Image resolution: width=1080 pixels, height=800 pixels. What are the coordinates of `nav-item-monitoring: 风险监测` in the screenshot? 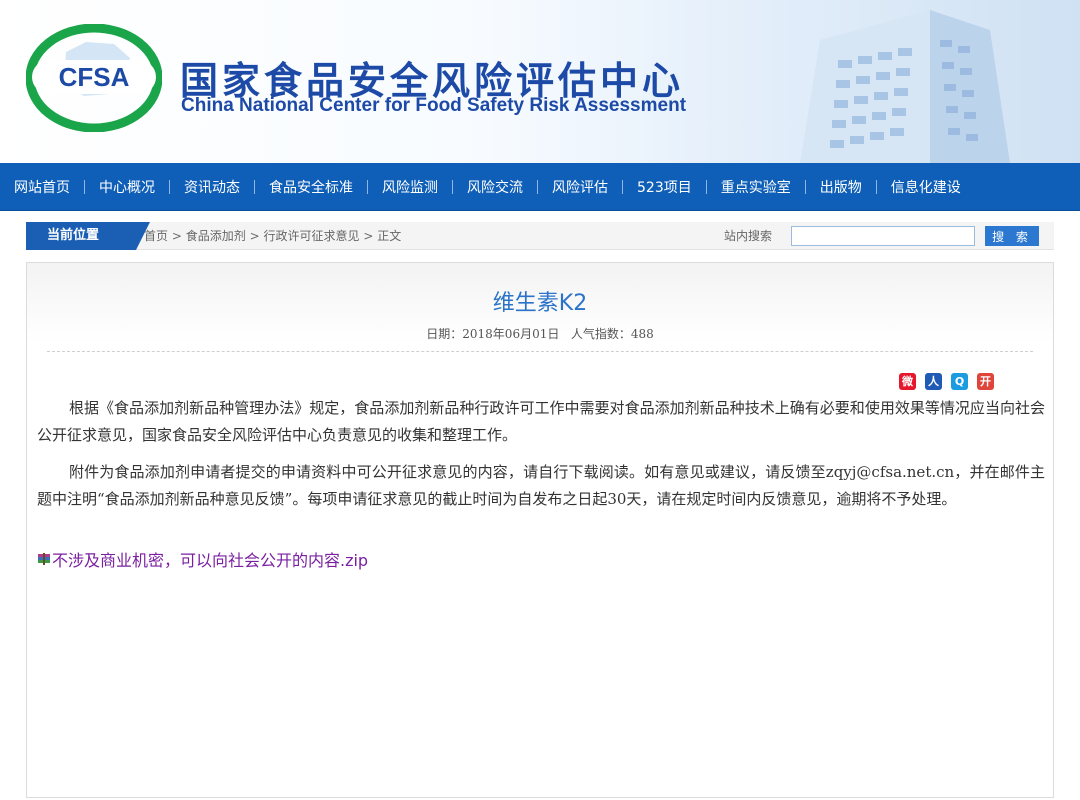 It's located at (424, 187).